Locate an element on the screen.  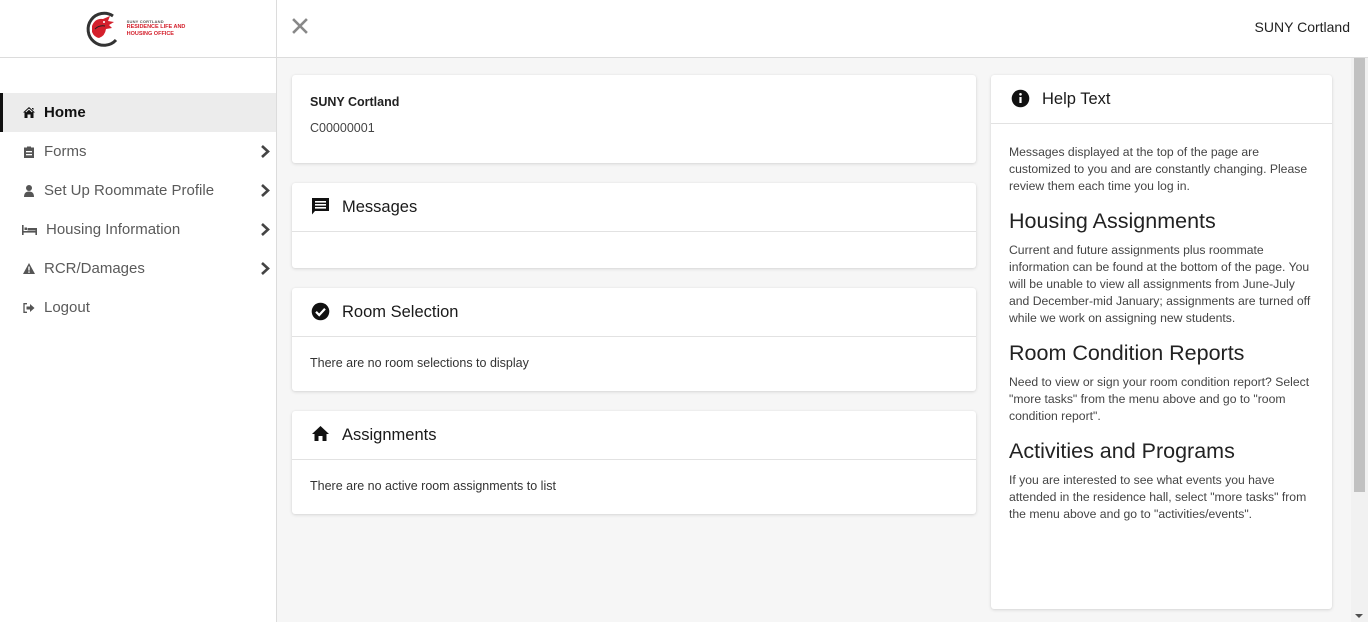
vertical-scrollbar is located at coordinates (1359, 340).